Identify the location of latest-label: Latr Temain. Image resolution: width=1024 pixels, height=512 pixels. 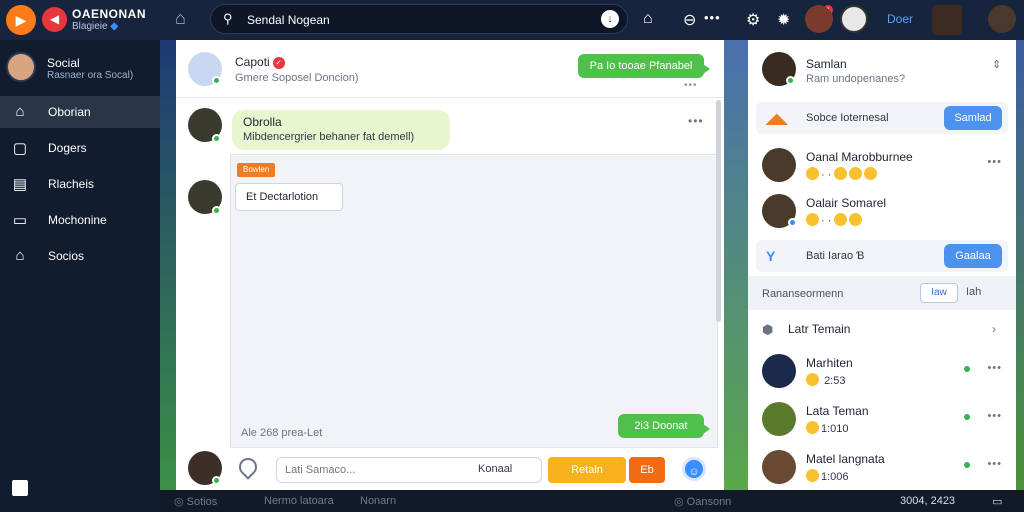
(819, 329).